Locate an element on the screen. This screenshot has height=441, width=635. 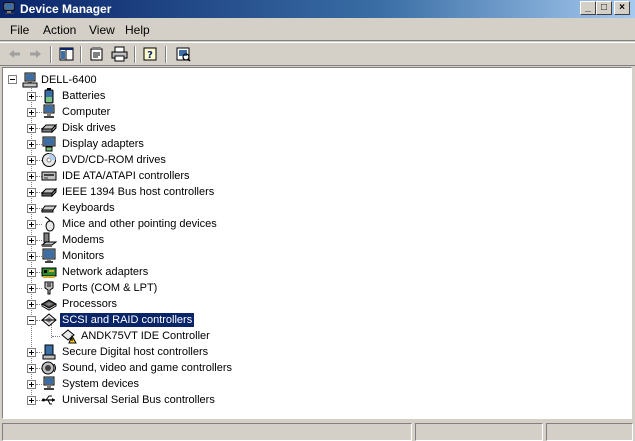
close-button: × is located at coordinates (622, 8).